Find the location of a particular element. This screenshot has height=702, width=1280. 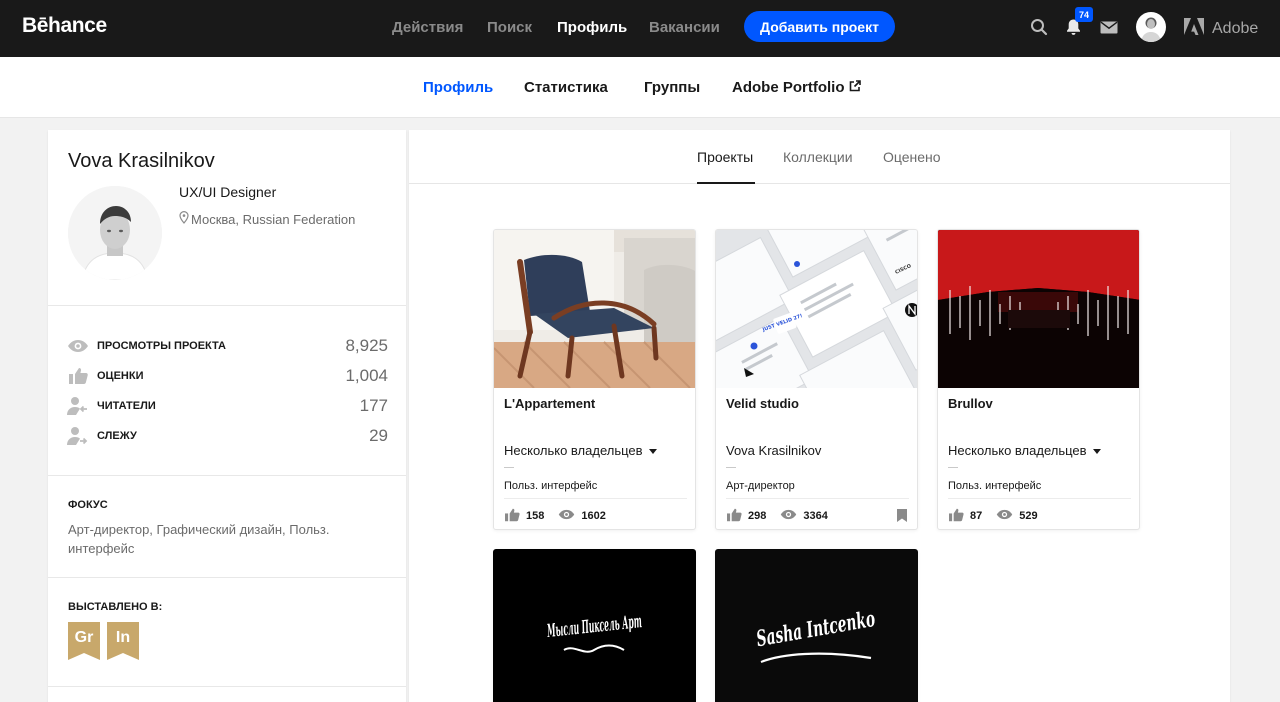

project-title: Velid studio is located at coordinates (762, 403).